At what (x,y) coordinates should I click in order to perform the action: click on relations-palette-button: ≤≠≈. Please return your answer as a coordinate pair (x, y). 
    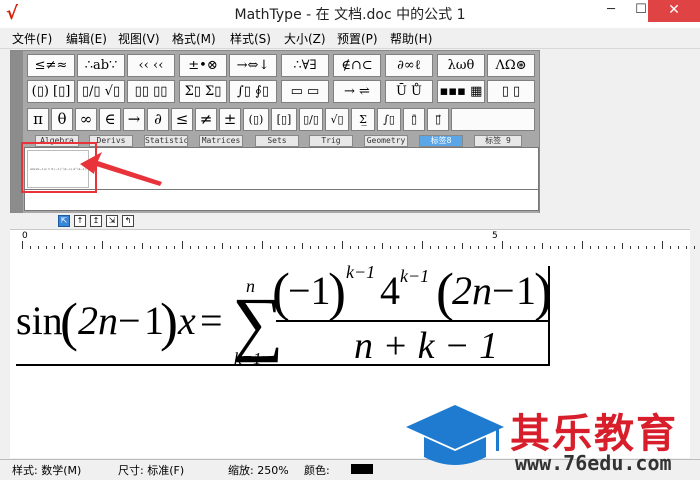
    Looking at the image, I should click on (51, 65).